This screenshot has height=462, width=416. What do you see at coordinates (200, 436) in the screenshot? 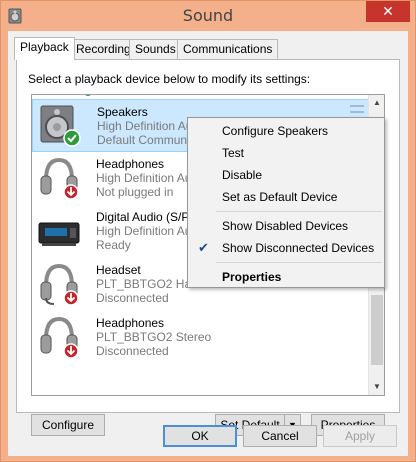
I see `ok-button: OK` at bounding box center [200, 436].